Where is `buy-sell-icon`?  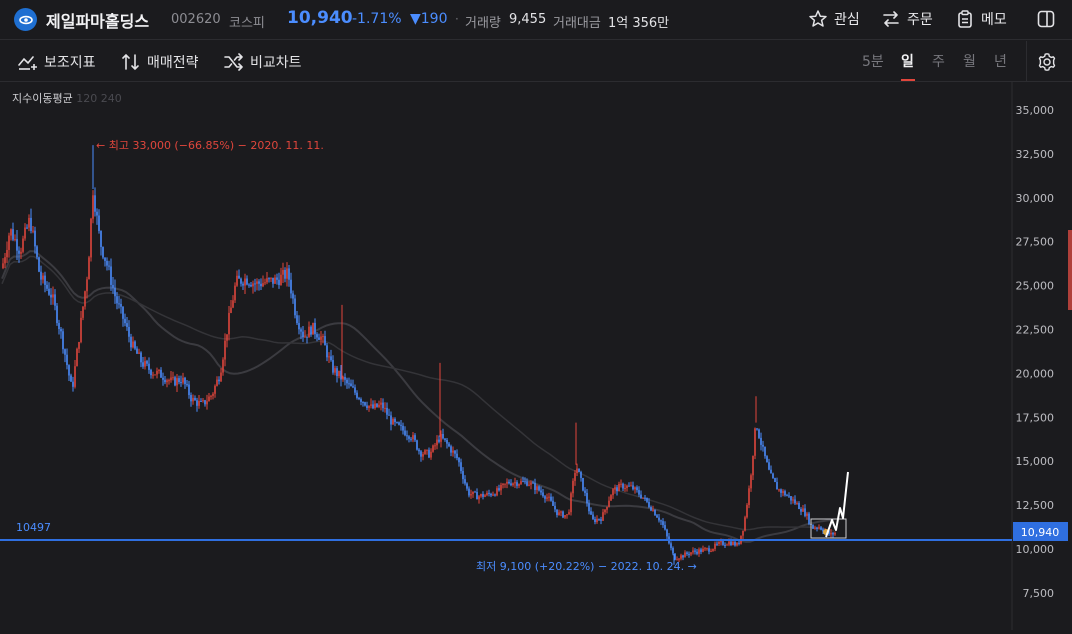
buy-sell-icon is located at coordinates (130, 62).